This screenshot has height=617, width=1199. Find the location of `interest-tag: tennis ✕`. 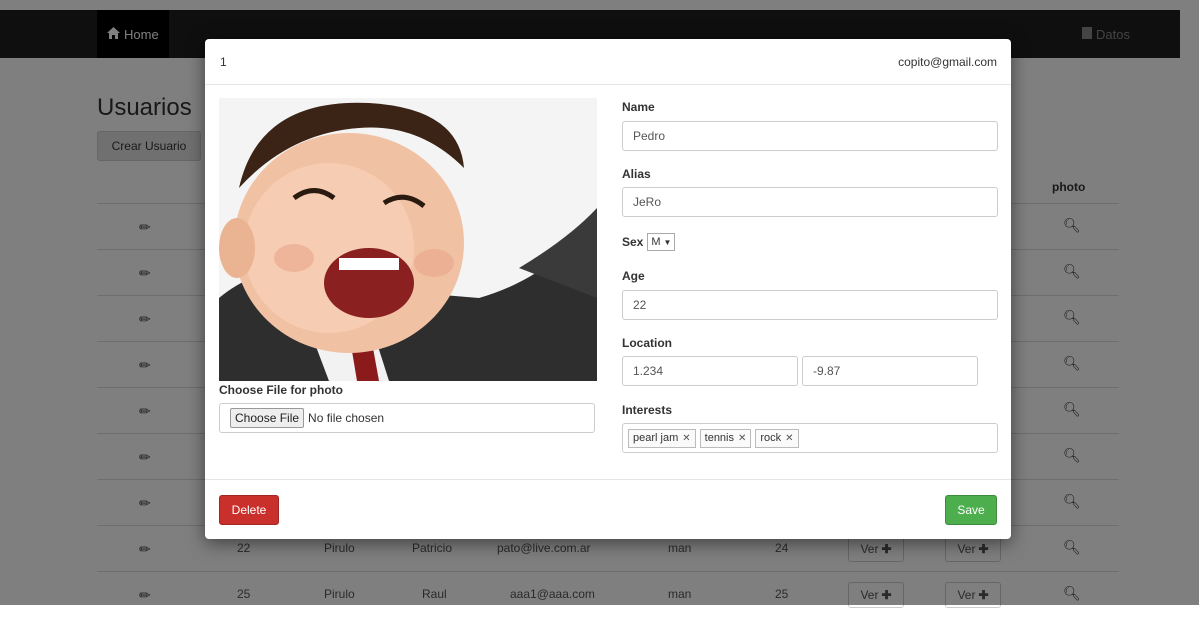

interest-tag: tennis ✕ is located at coordinates (725, 438).